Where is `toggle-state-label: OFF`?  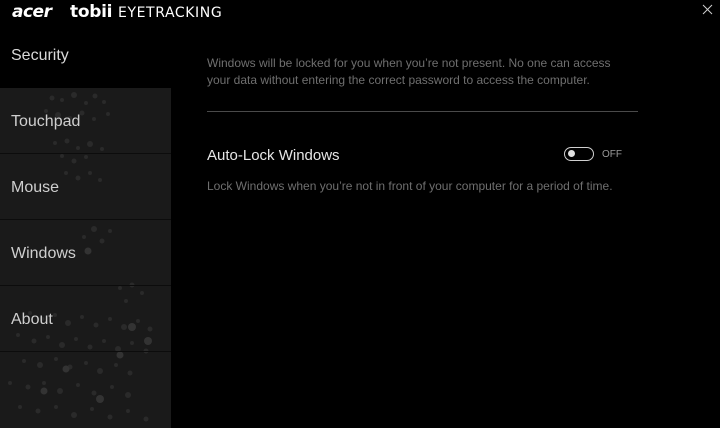
toggle-state-label: OFF is located at coordinates (612, 154).